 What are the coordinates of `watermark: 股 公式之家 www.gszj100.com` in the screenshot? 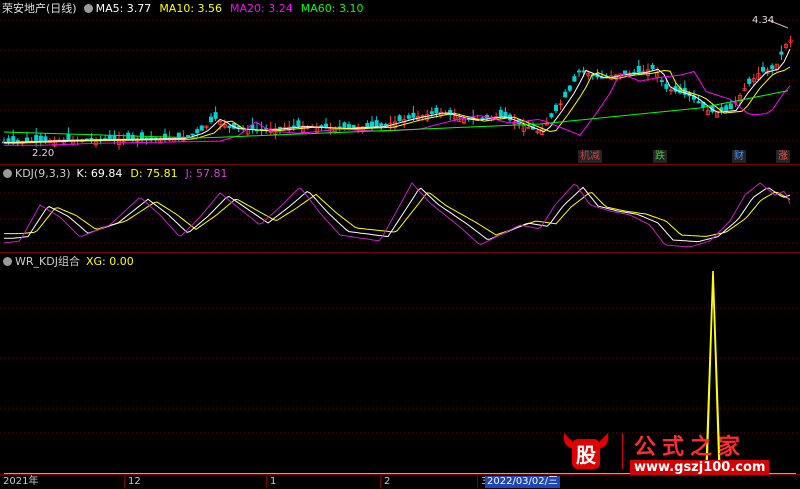 It's located at (680, 452).